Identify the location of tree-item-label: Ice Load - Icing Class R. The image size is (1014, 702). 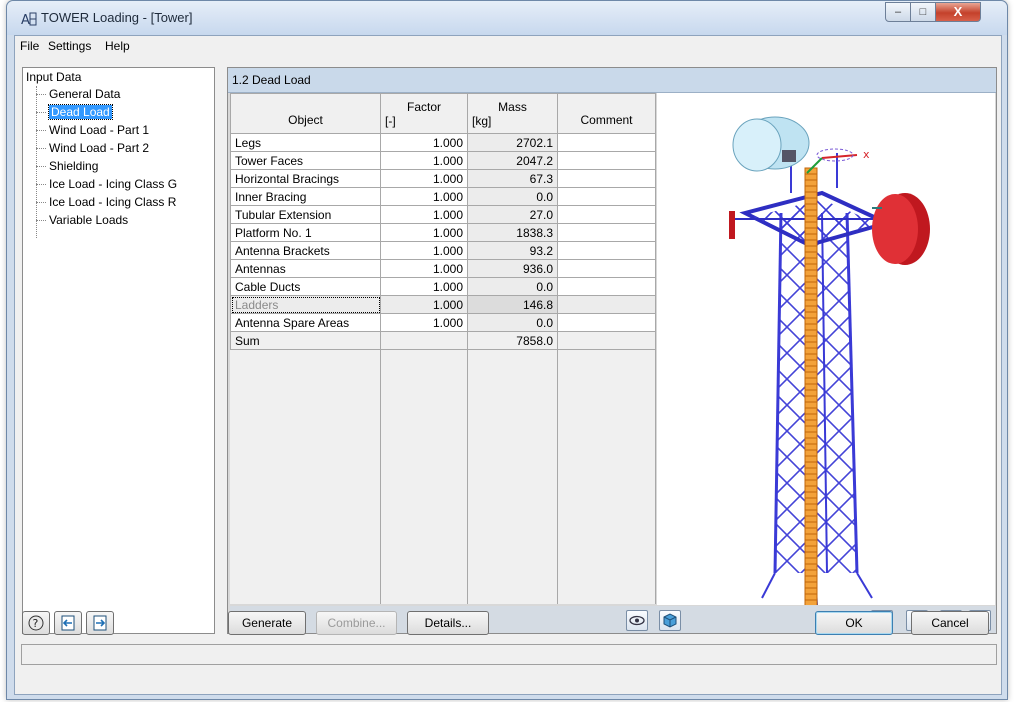
(113, 202).